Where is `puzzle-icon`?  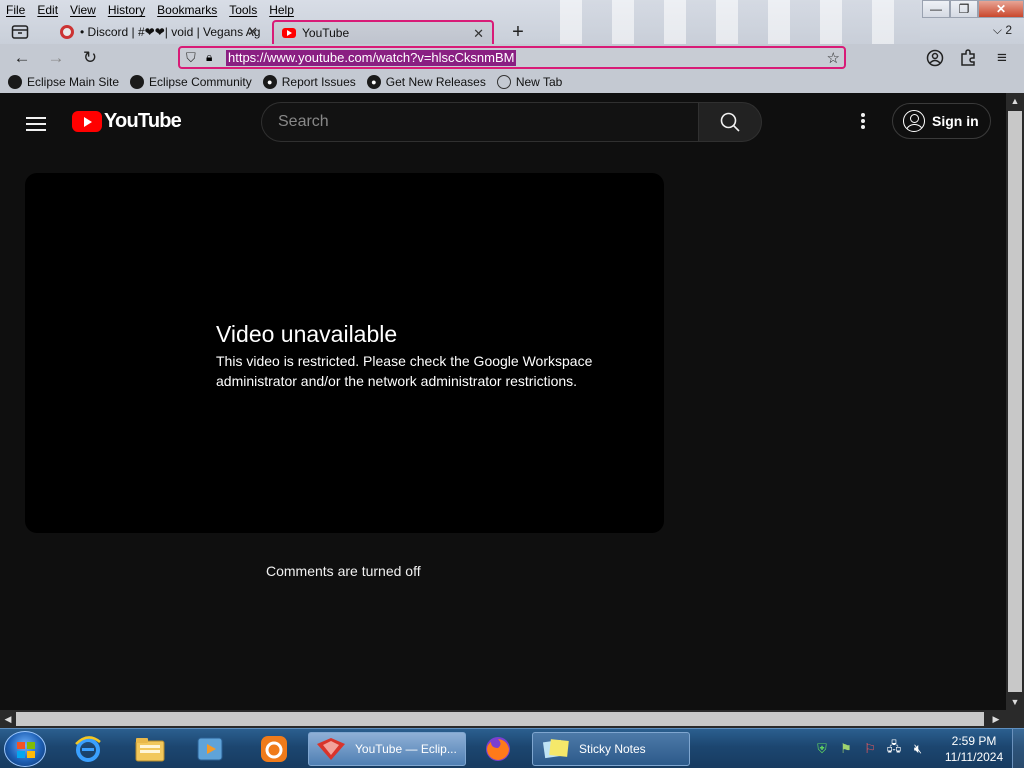
puzzle-icon is located at coordinates (968, 57).